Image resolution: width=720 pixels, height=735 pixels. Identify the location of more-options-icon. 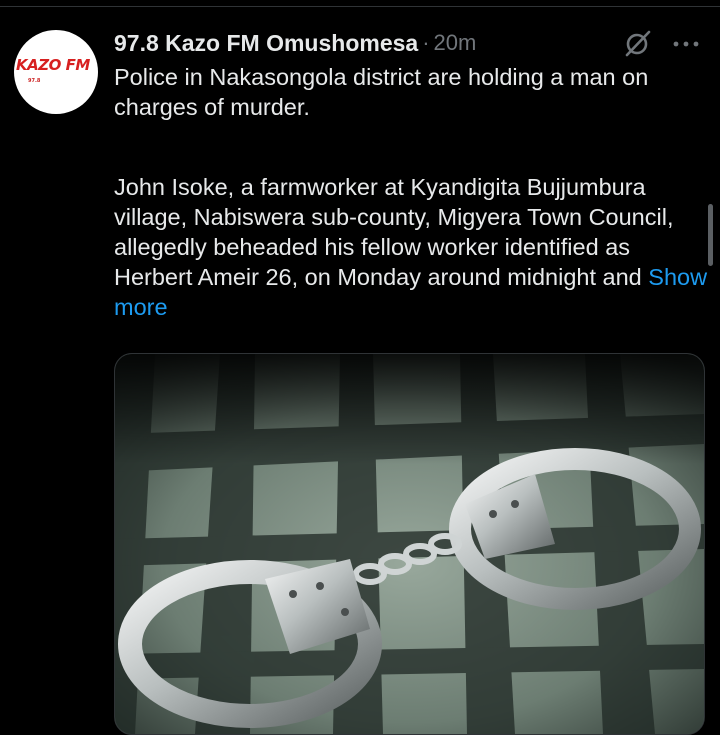
(687, 44).